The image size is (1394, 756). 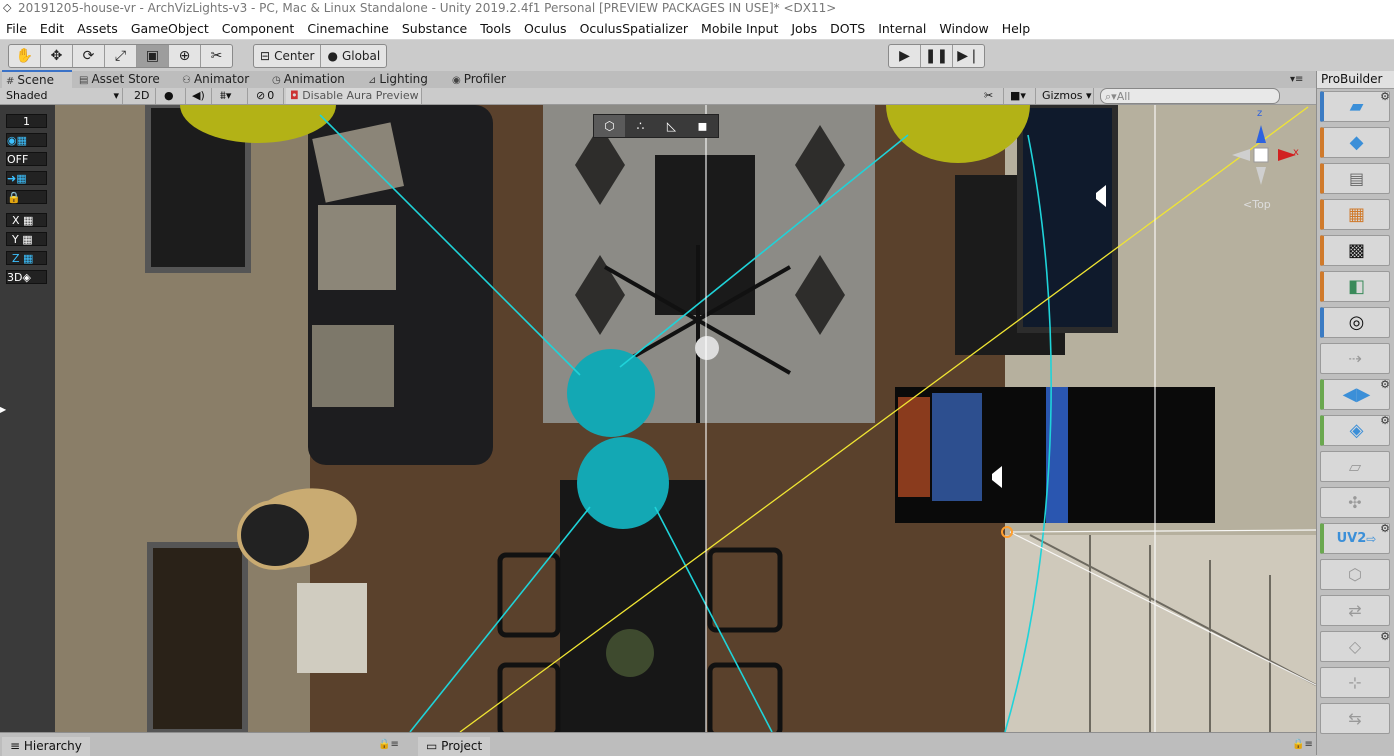 What do you see at coordinates (173, 96) in the screenshot?
I see `lighting-toggle: ●` at bounding box center [173, 96].